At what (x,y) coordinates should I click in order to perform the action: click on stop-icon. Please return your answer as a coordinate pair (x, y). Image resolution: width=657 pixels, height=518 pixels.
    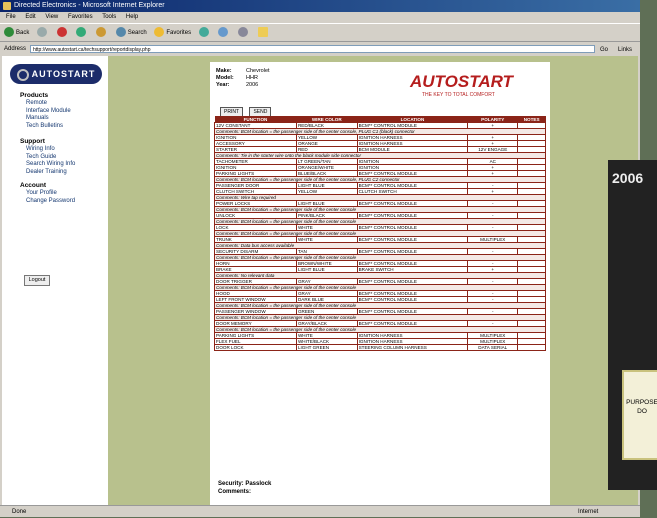
    Looking at the image, I should click on (61, 32).